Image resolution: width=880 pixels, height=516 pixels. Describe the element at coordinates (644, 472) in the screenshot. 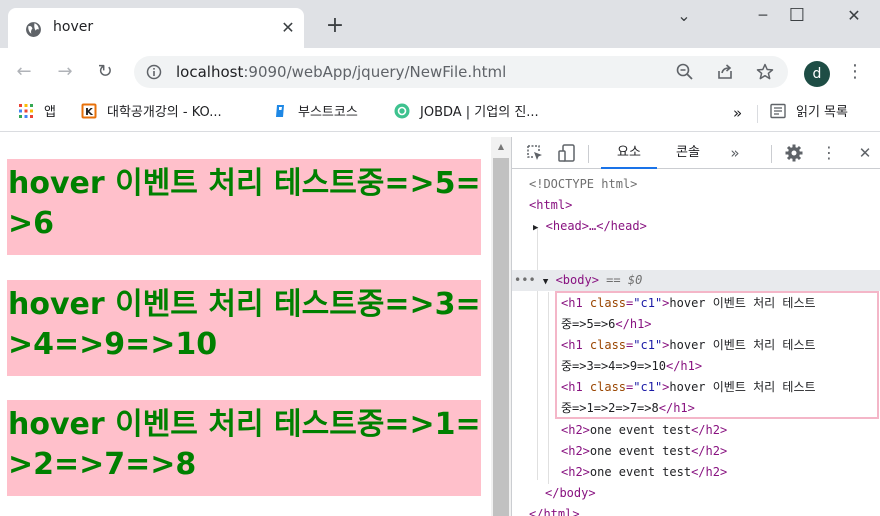

I see `h2-node-3: <h2>one event test</h2>` at that location.